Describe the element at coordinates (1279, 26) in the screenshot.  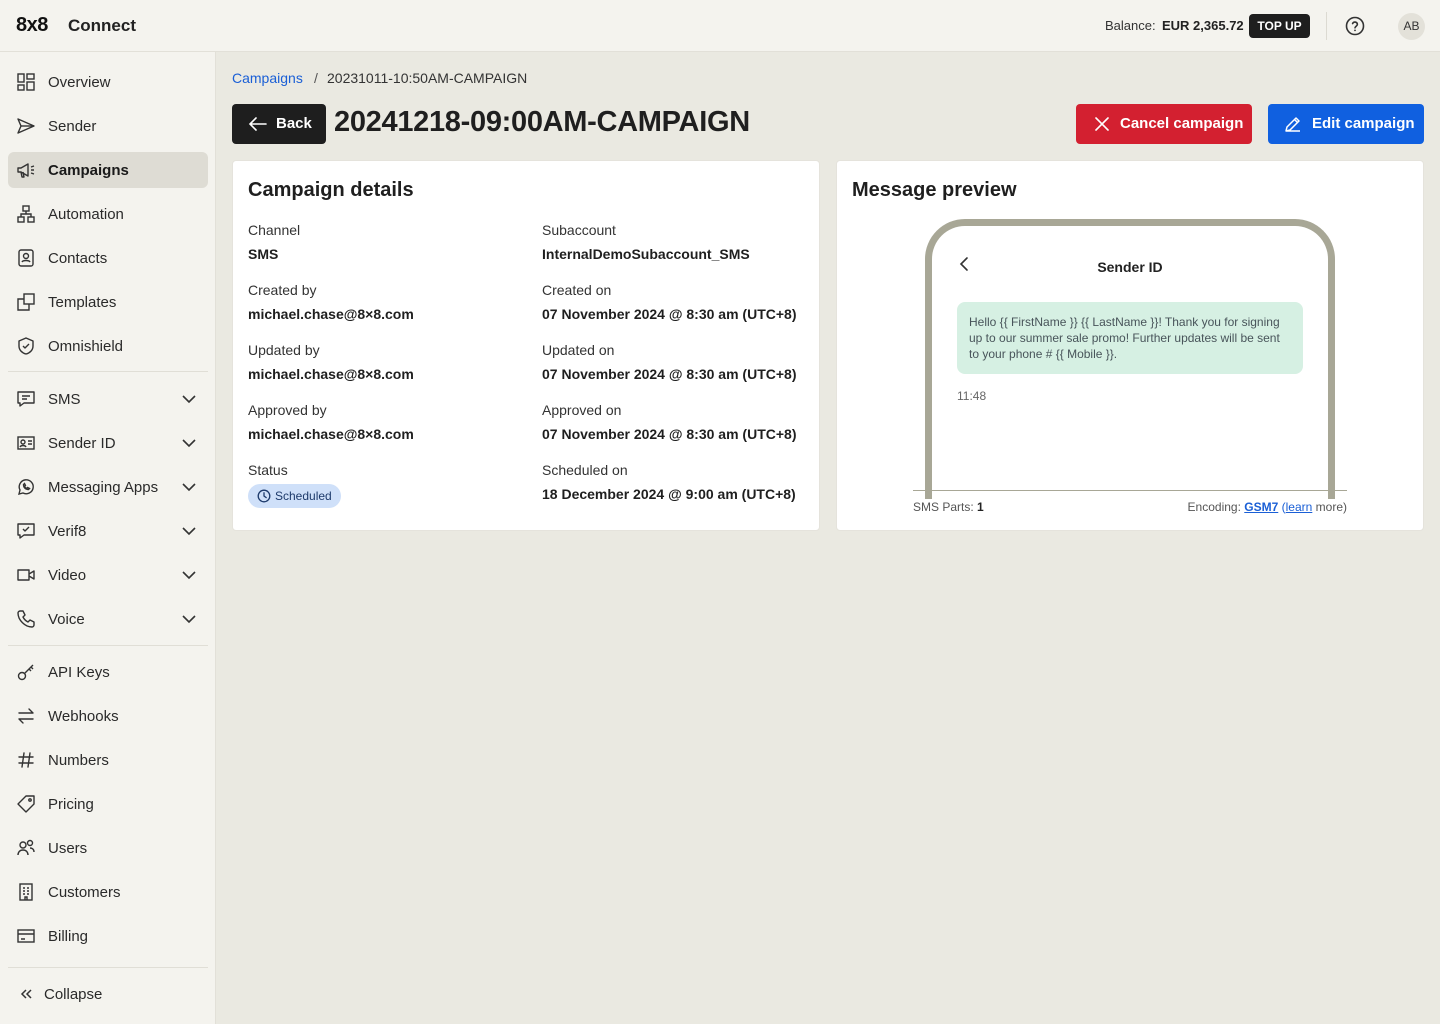
I see `top-up-button: TOP UP` at that location.